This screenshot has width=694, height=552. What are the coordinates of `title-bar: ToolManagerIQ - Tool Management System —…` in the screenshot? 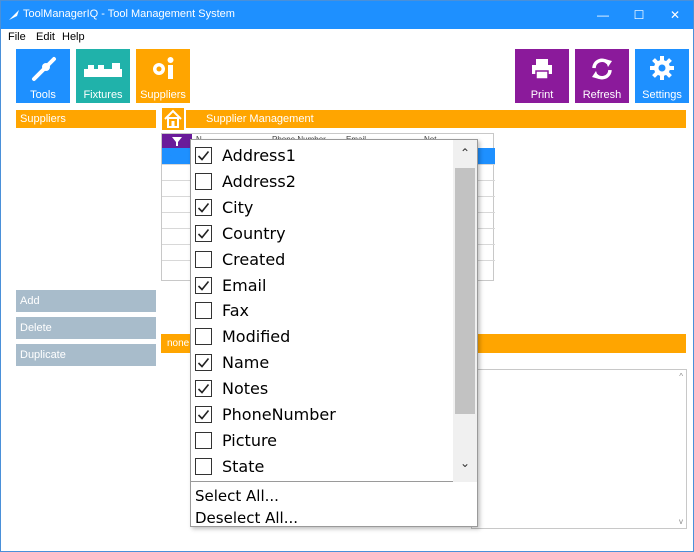 It's located at (347, 15).